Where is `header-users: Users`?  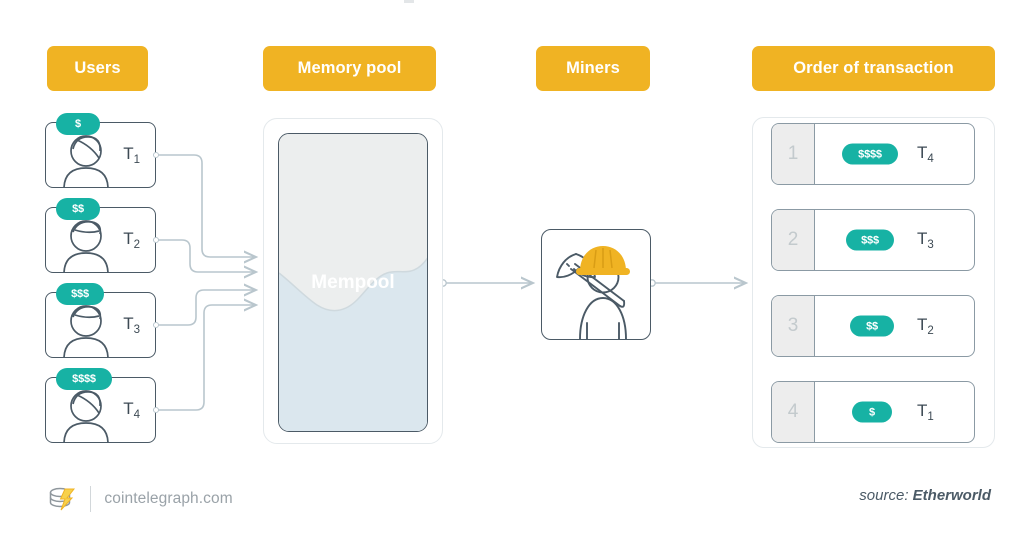 header-users: Users is located at coordinates (97, 68).